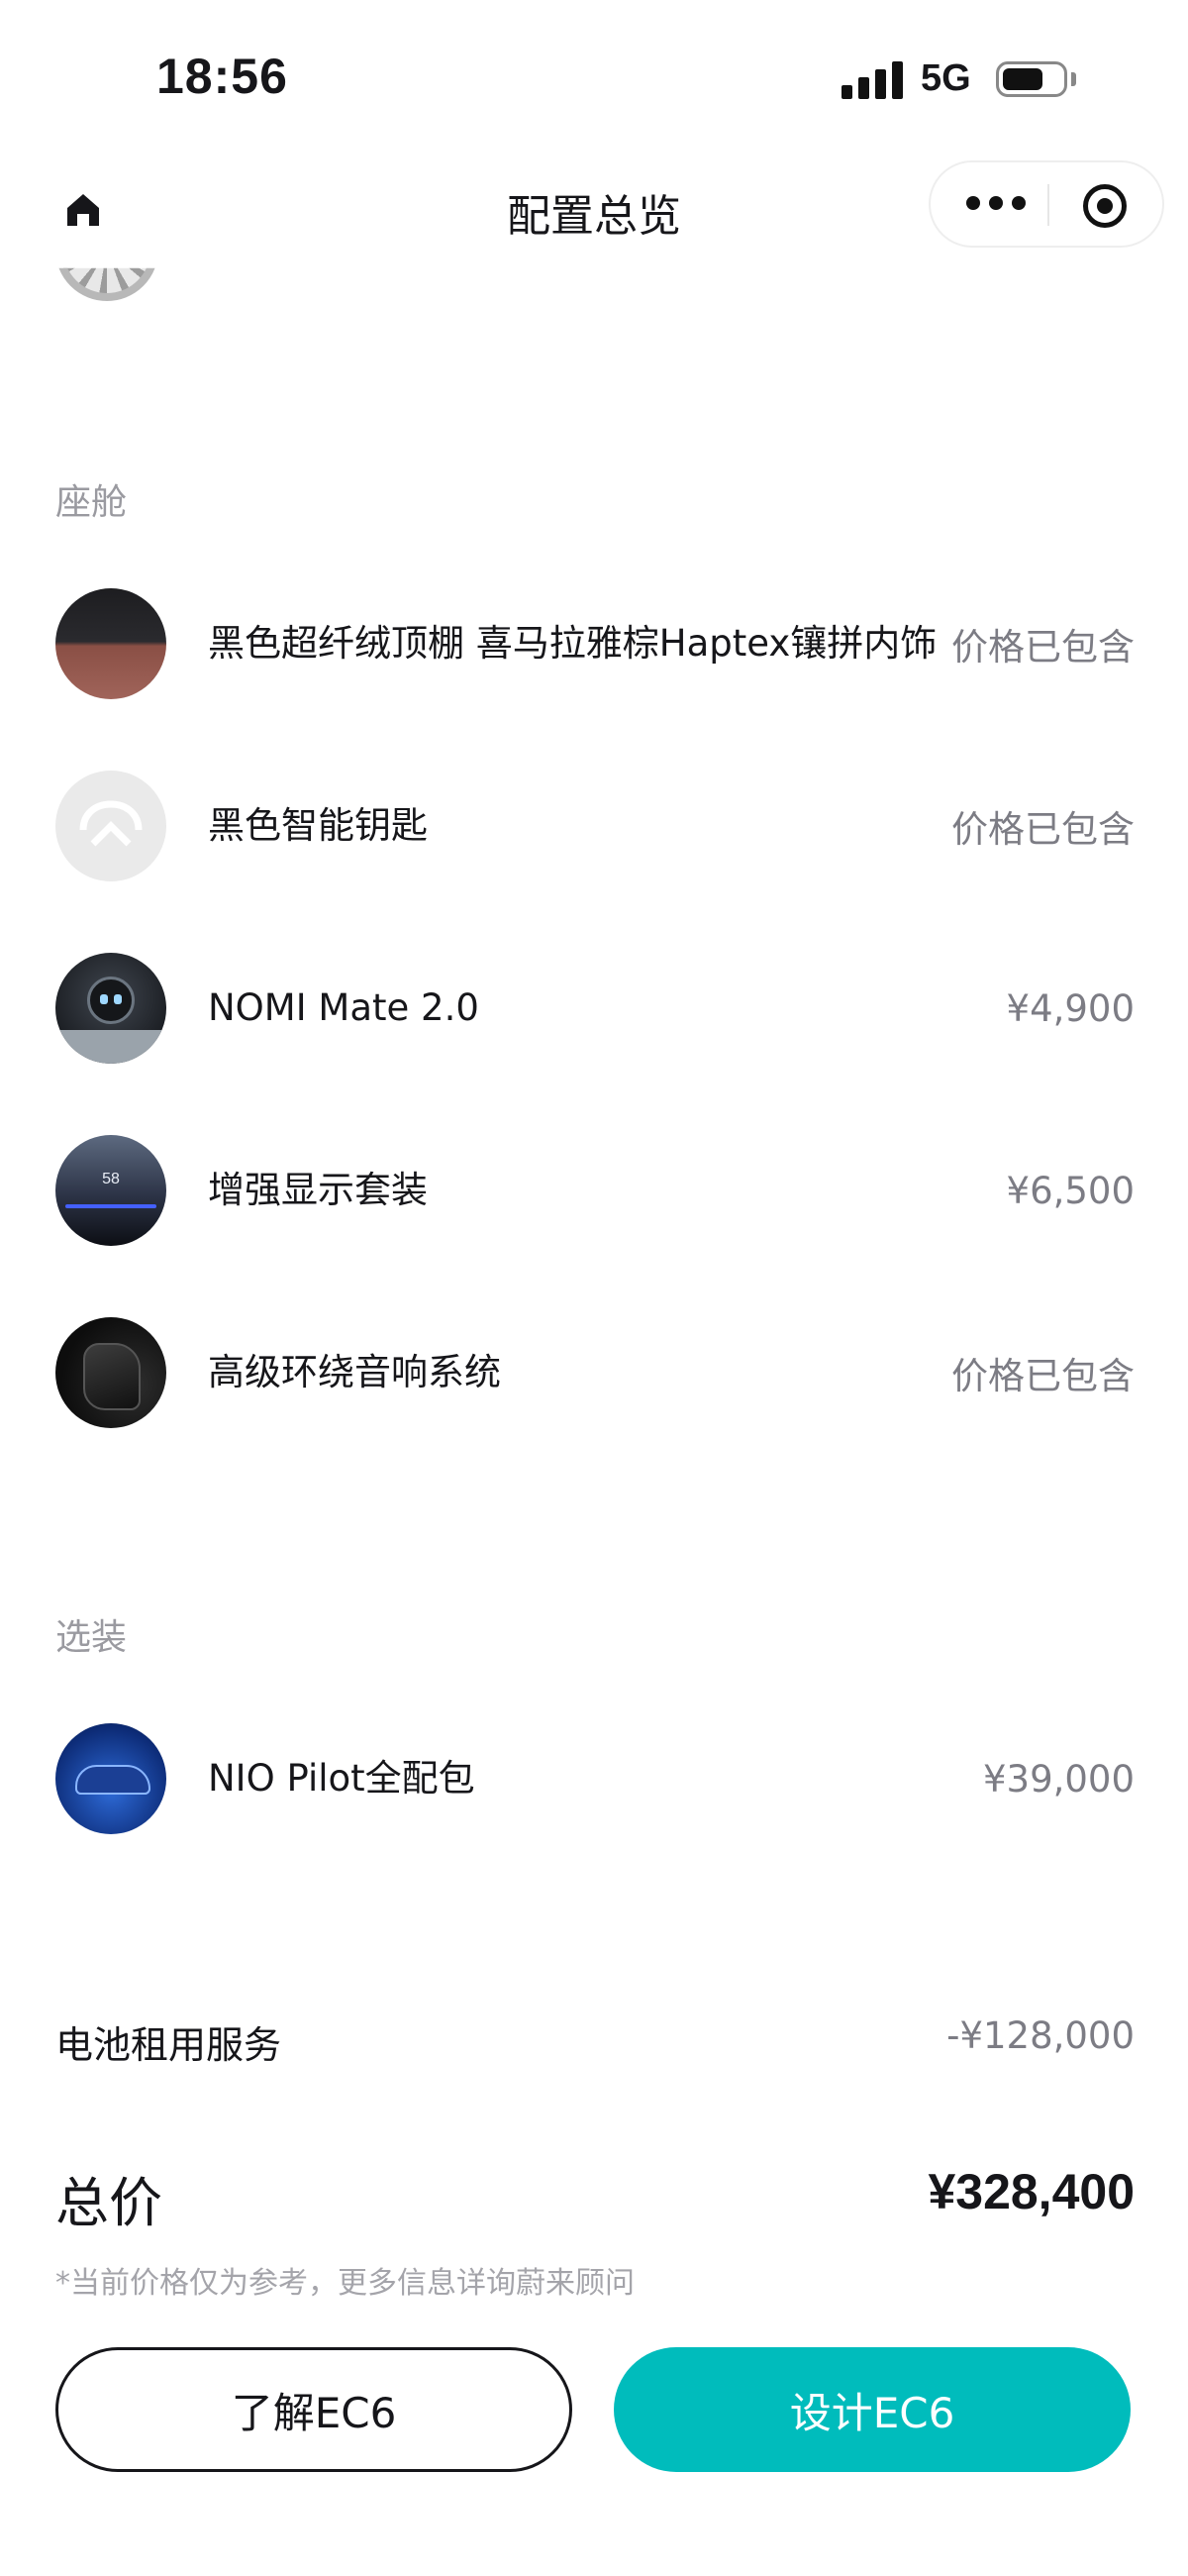 Image resolution: width=1188 pixels, height=2576 pixels. Describe the element at coordinates (595, 1372) in the screenshot. I see `list-item: 高级环绕音响系统 价格已包含` at that location.